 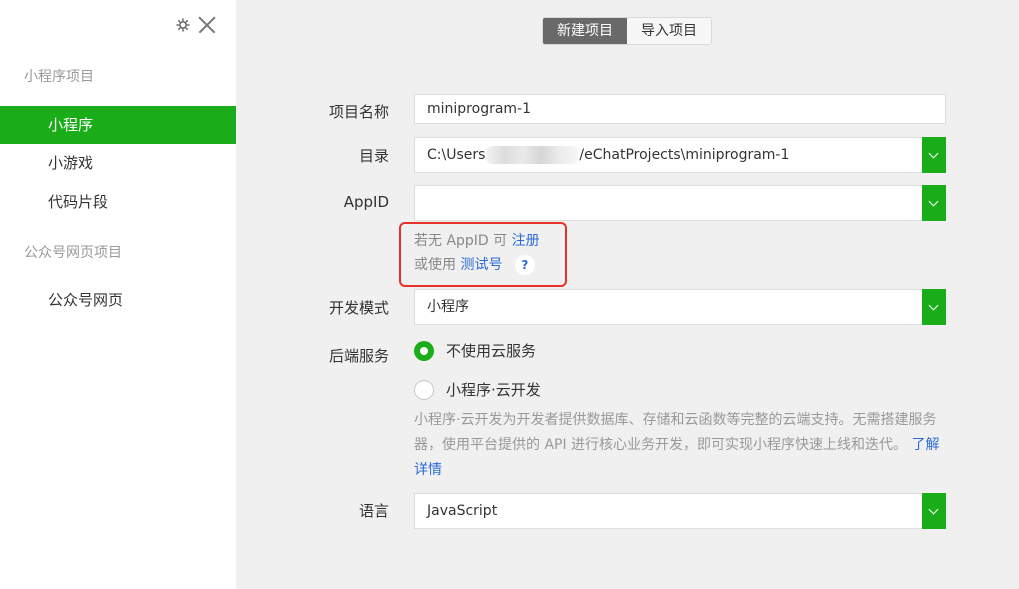 What do you see at coordinates (448, 307) in the screenshot?
I see `dev-mode-value: 小程序` at bounding box center [448, 307].